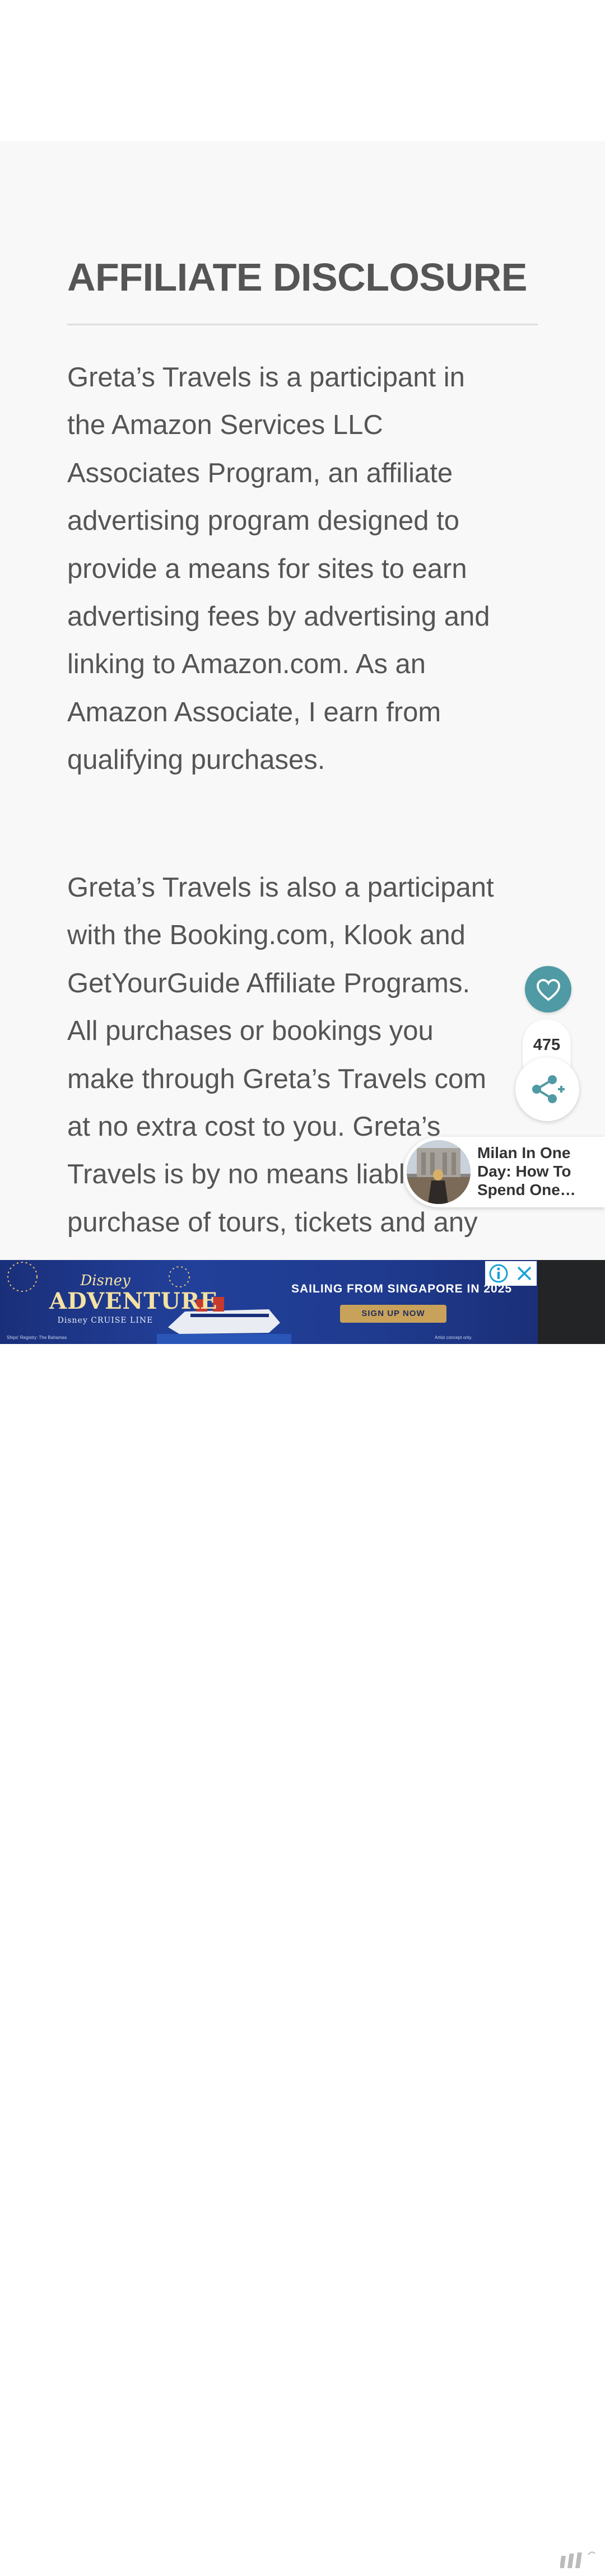 This screenshot has width=605, height=2576. I want to click on ad-brand-logo: Disney ADVENTURE Disney CRUISE LINE, so click(133, 1299).